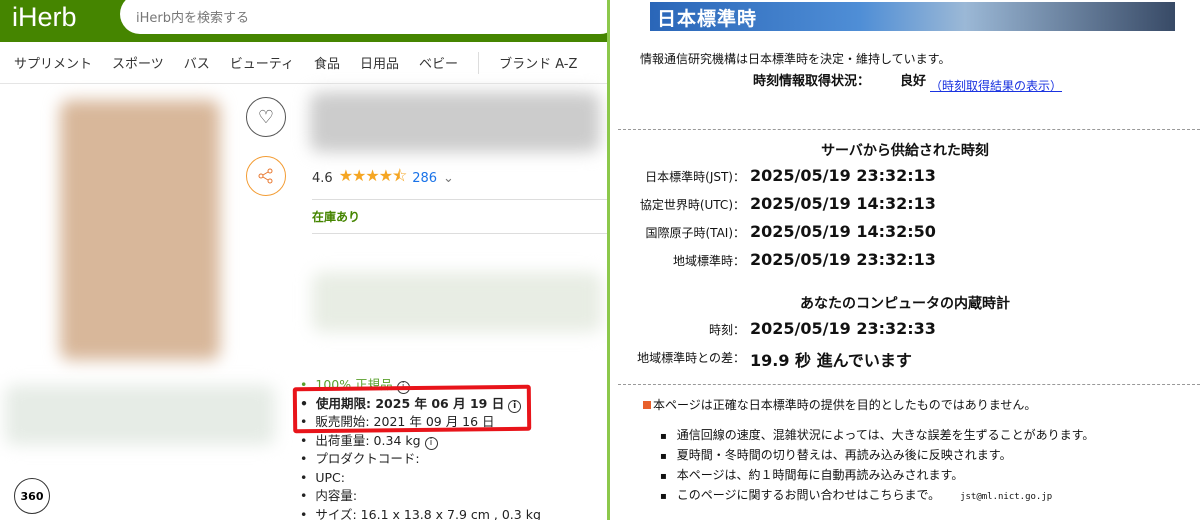 The height and width of the screenshot is (520, 1200). Describe the element at coordinates (695, 177) in the screenshot. I see `row-label: 日本標準時(JST)：` at that location.